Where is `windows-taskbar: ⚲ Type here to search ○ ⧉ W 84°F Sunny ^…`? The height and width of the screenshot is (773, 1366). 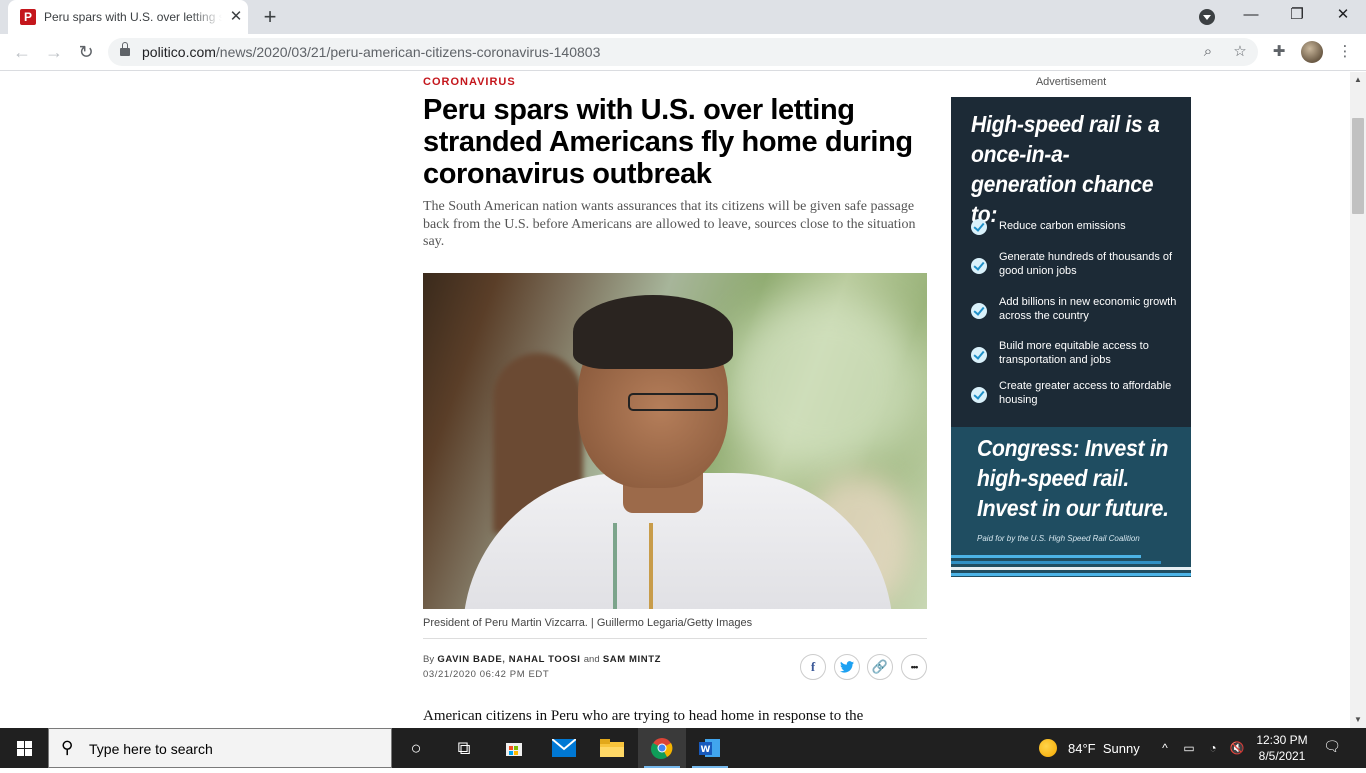 windows-taskbar: ⚲ Type here to search ○ ⧉ W 84°F Sunny ^… is located at coordinates (683, 748).